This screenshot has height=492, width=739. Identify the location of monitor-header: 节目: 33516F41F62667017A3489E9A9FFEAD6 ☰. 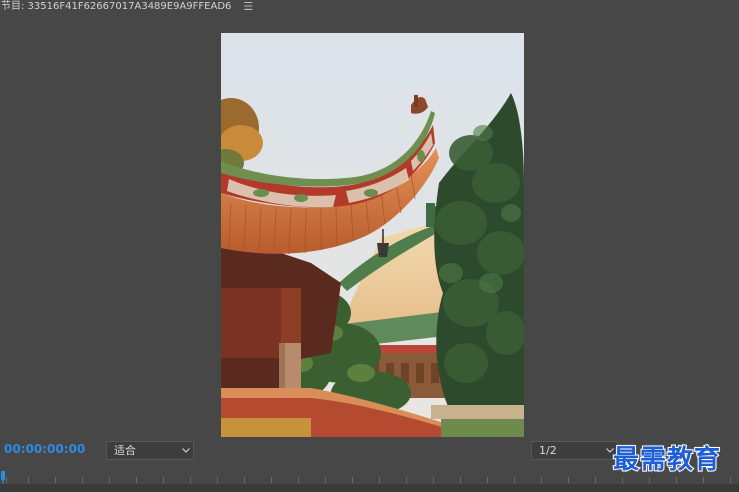
(369, 7).